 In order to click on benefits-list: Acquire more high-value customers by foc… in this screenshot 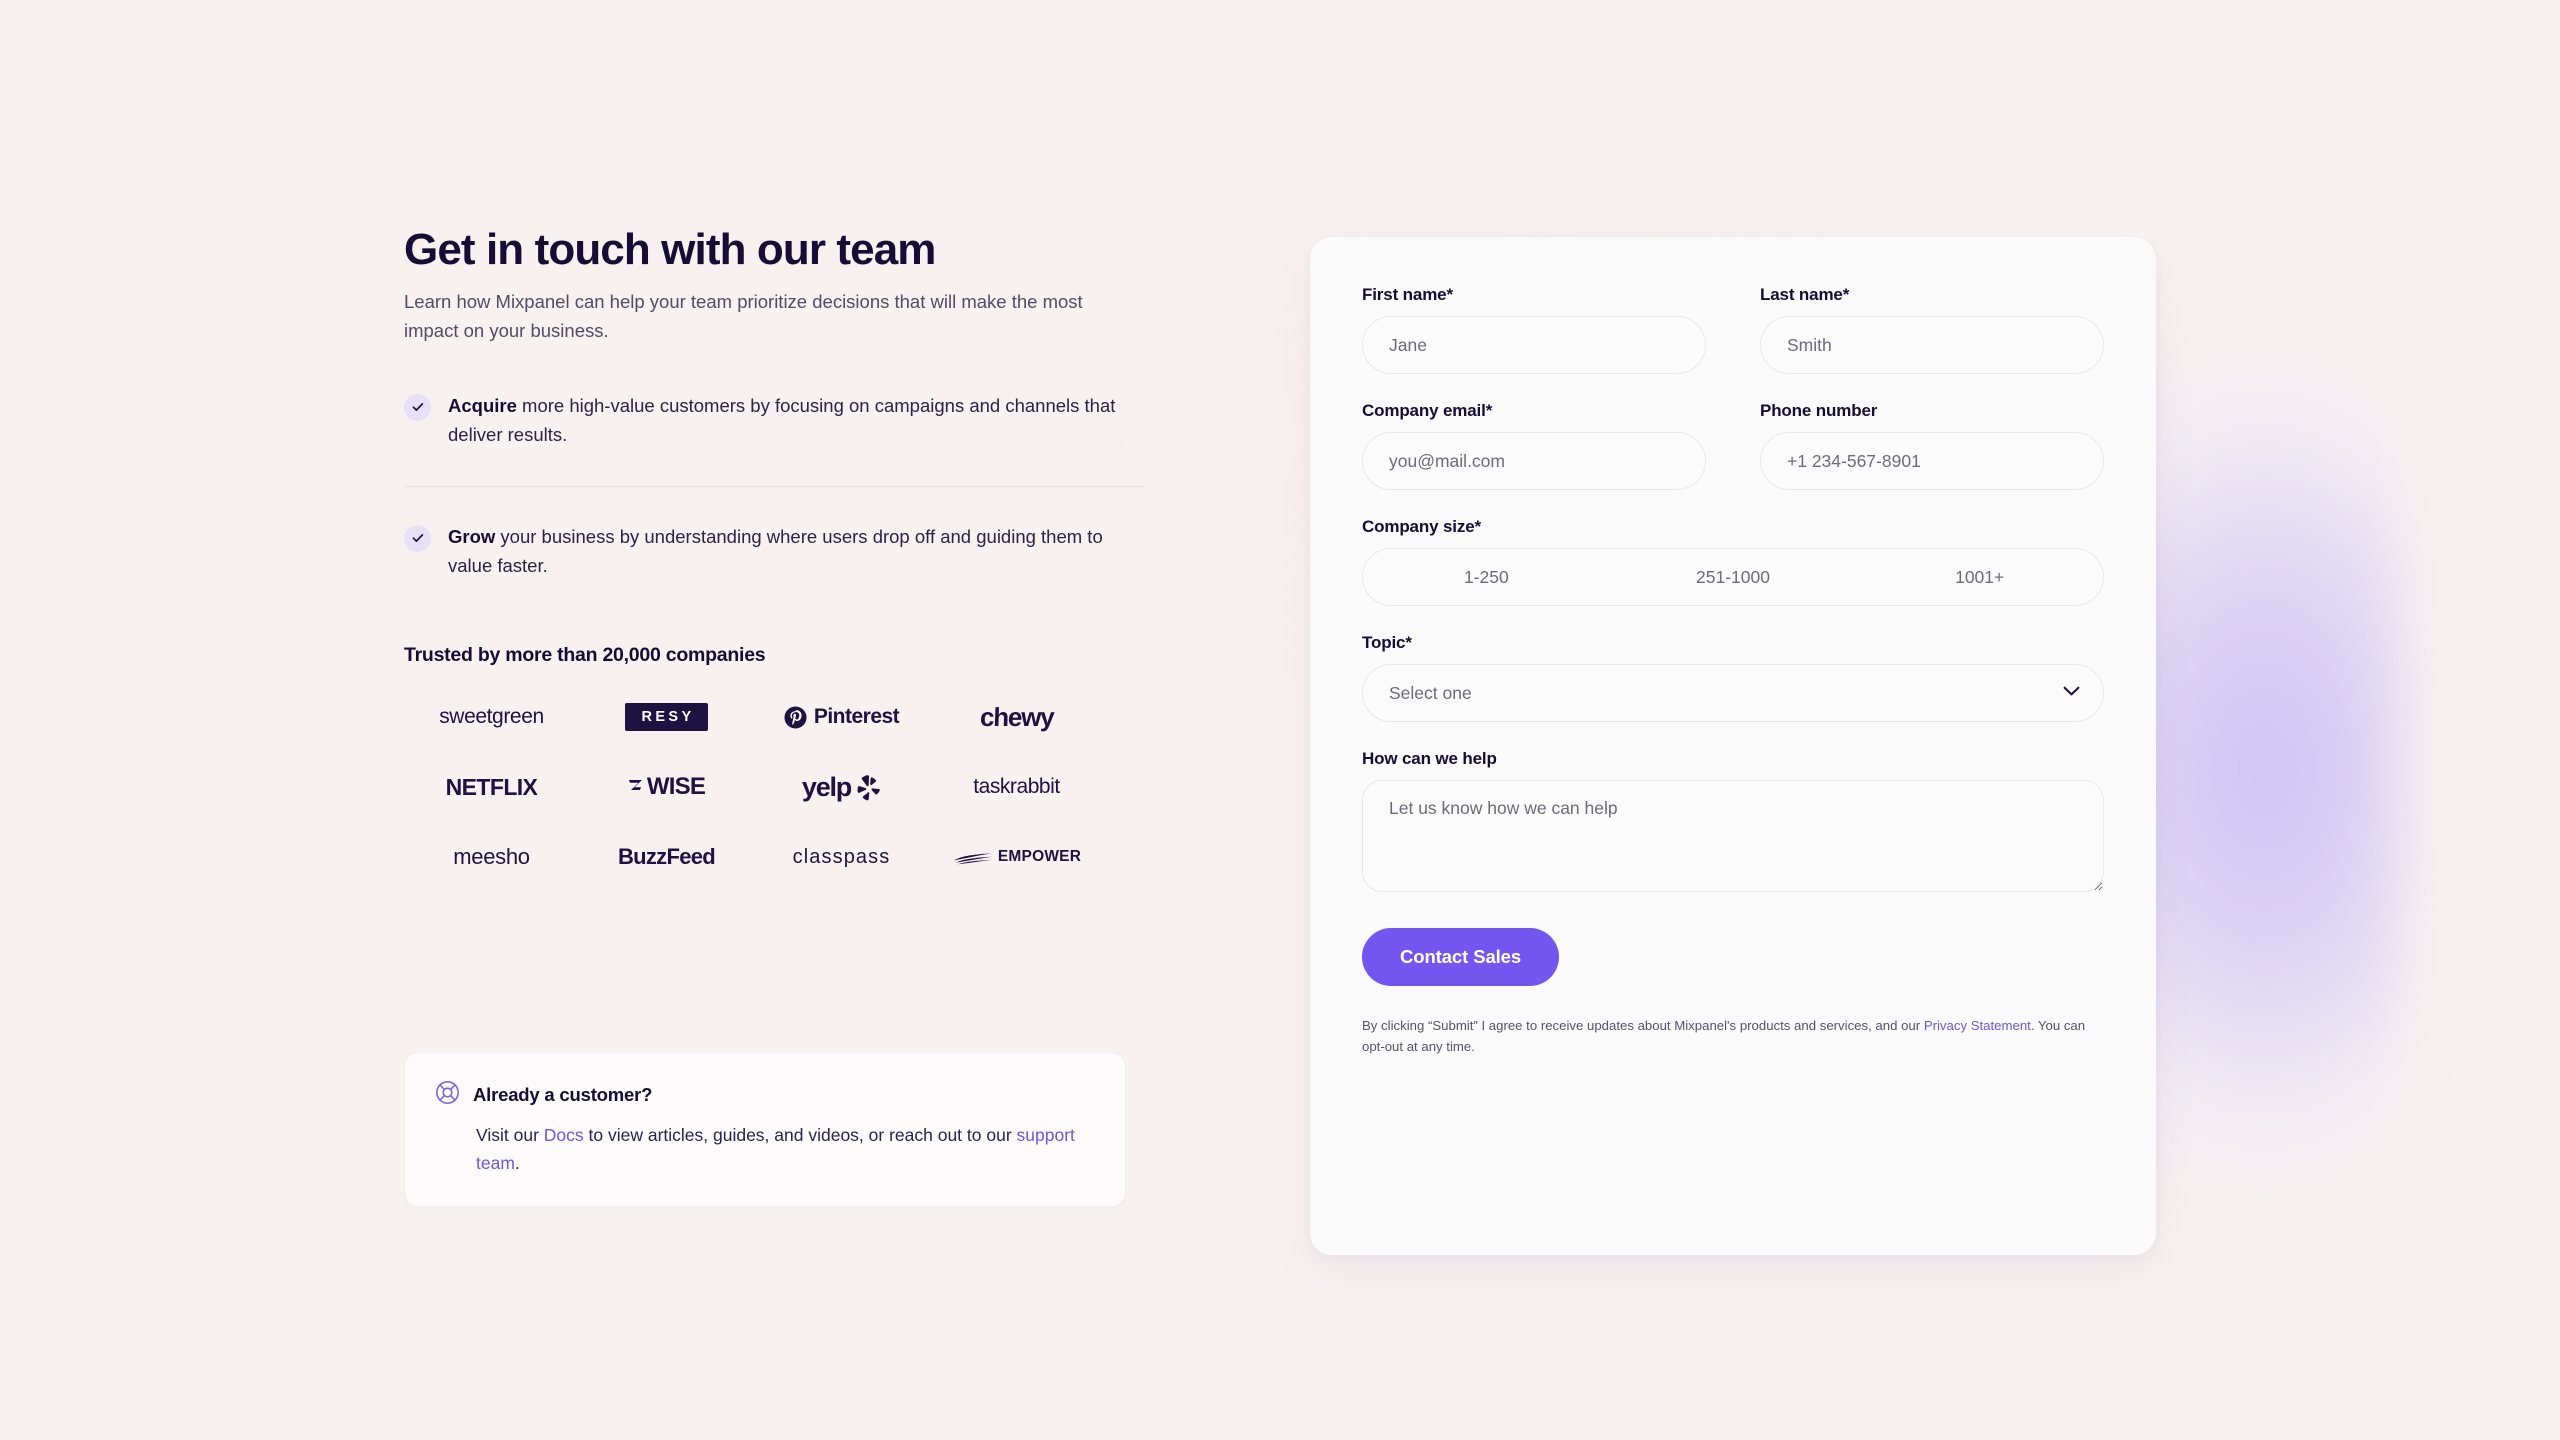, I will do `click(774, 484)`.